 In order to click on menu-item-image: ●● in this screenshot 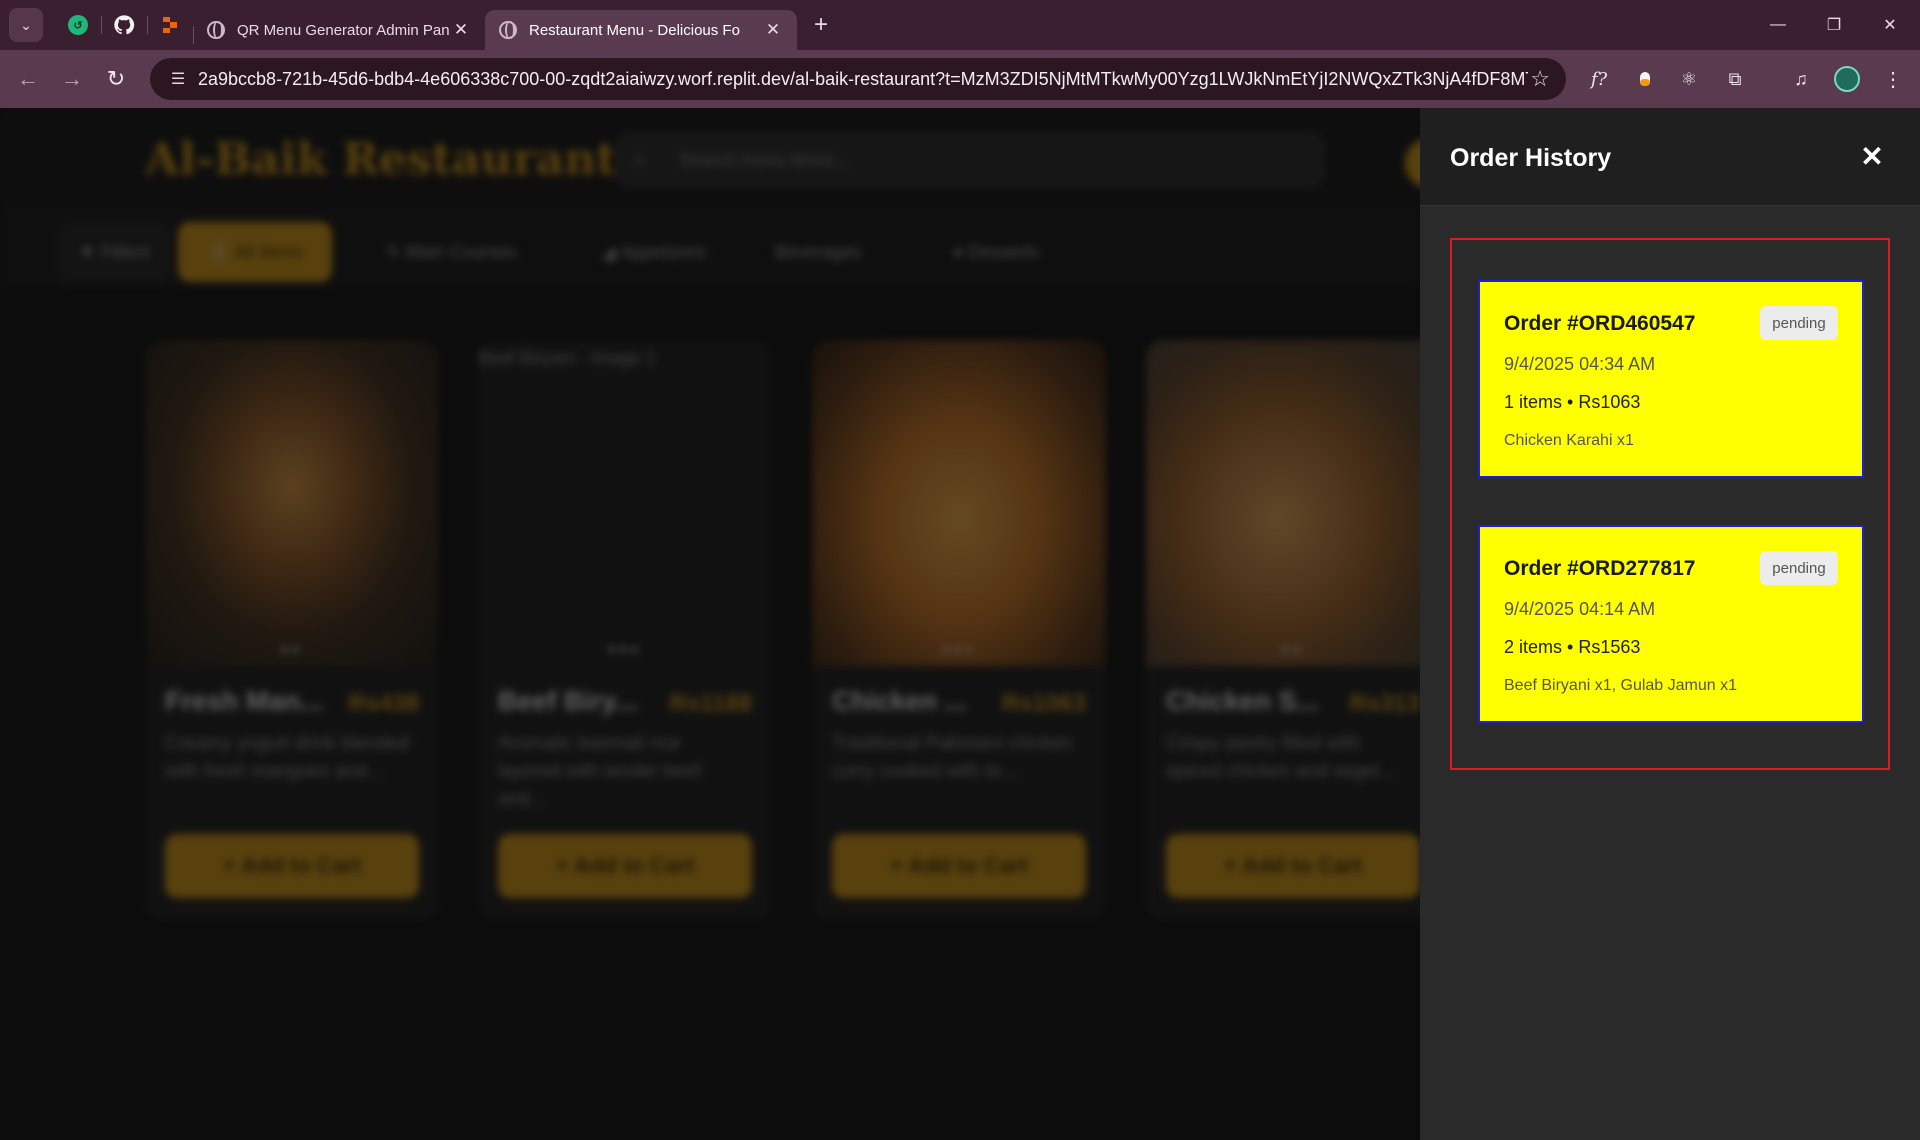, I will do `click(292, 503)`.